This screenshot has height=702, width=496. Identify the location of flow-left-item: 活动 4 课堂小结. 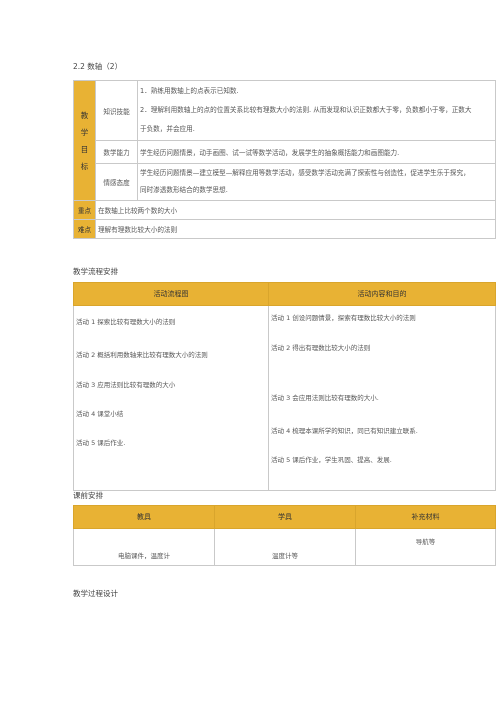
(100, 414).